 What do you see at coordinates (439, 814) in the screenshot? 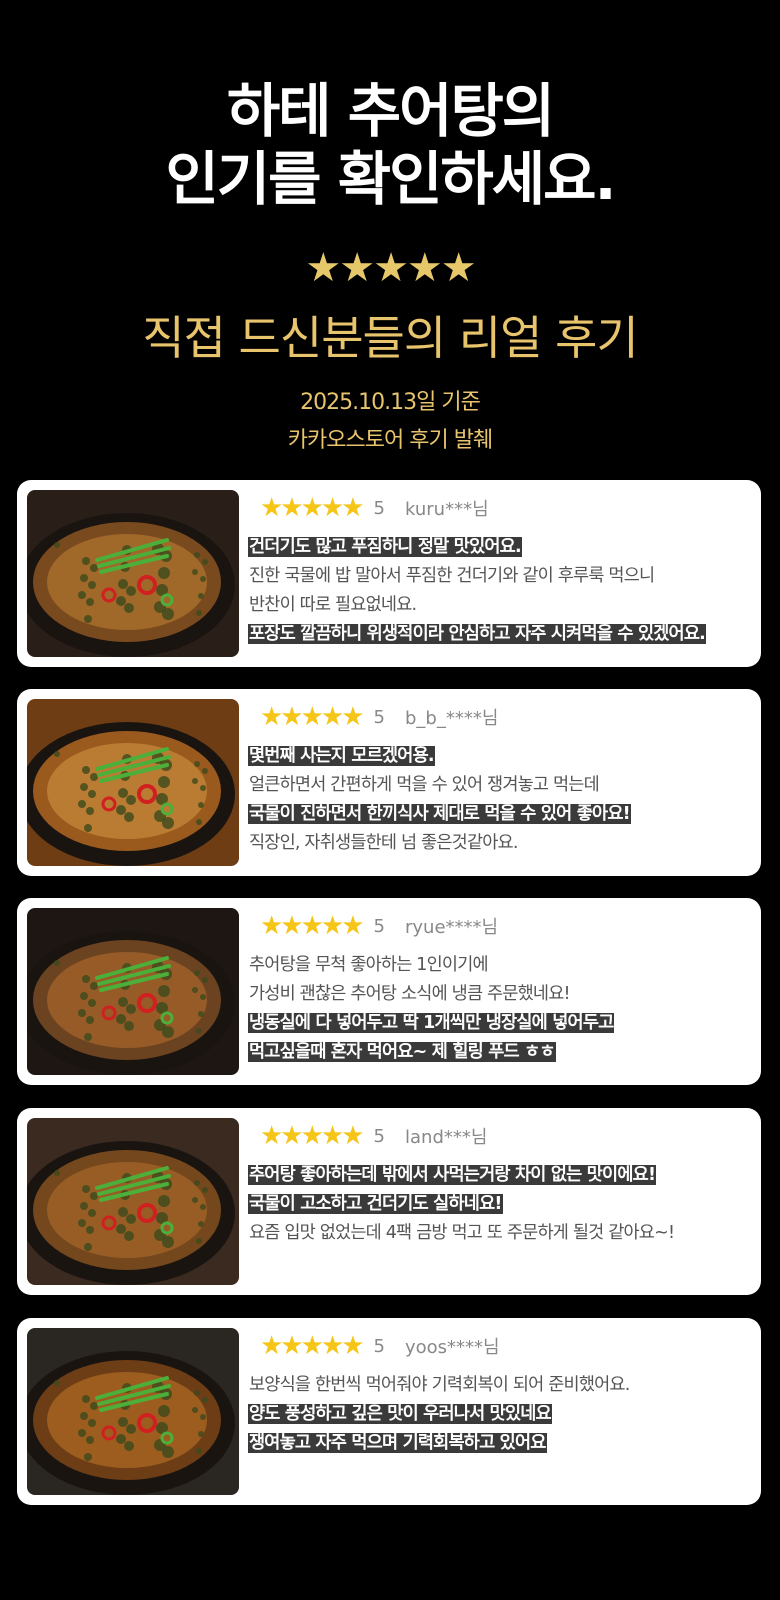
I see `highlighted-text: 국물이 진하면서 한끼식사 제대로 먹을 수 있어 좋아요!` at bounding box center [439, 814].